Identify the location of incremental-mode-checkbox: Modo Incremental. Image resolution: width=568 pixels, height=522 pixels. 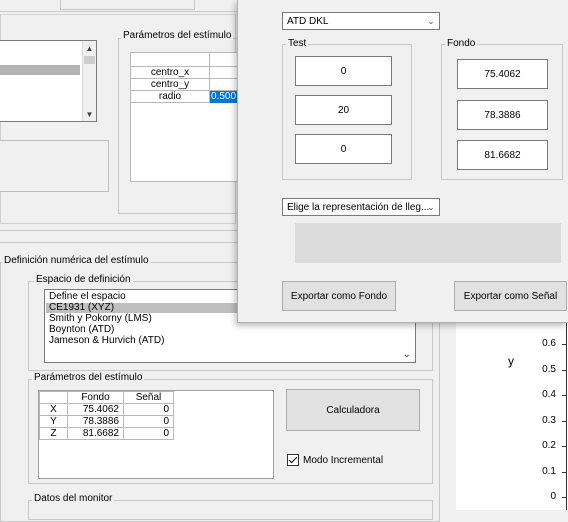
(335, 460).